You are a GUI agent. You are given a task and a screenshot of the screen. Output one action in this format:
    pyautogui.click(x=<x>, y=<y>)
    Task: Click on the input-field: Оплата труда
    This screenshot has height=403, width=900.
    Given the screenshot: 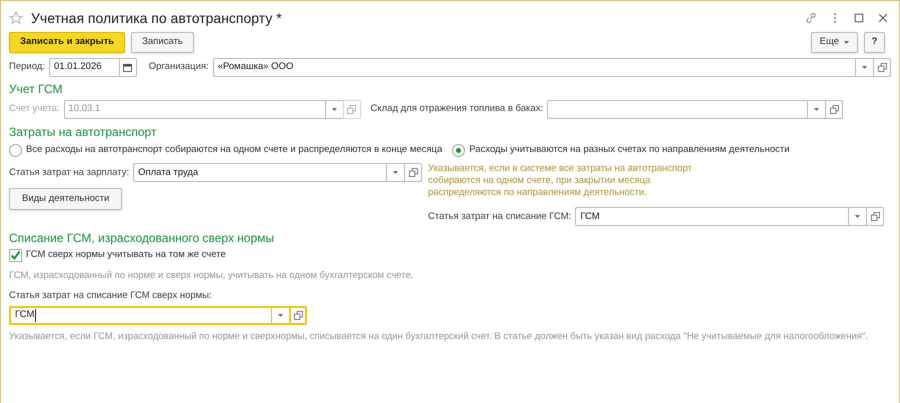 What is the action you would take?
    pyautogui.click(x=259, y=172)
    